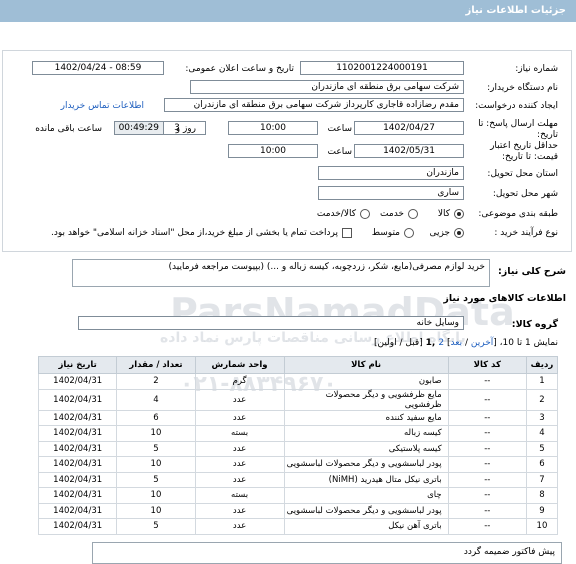 The height and width of the screenshot is (564, 576). Describe the element at coordinates (102, 106) in the screenshot. I see `buyer-contact-link: اطلاعات تماس خریدار` at that location.